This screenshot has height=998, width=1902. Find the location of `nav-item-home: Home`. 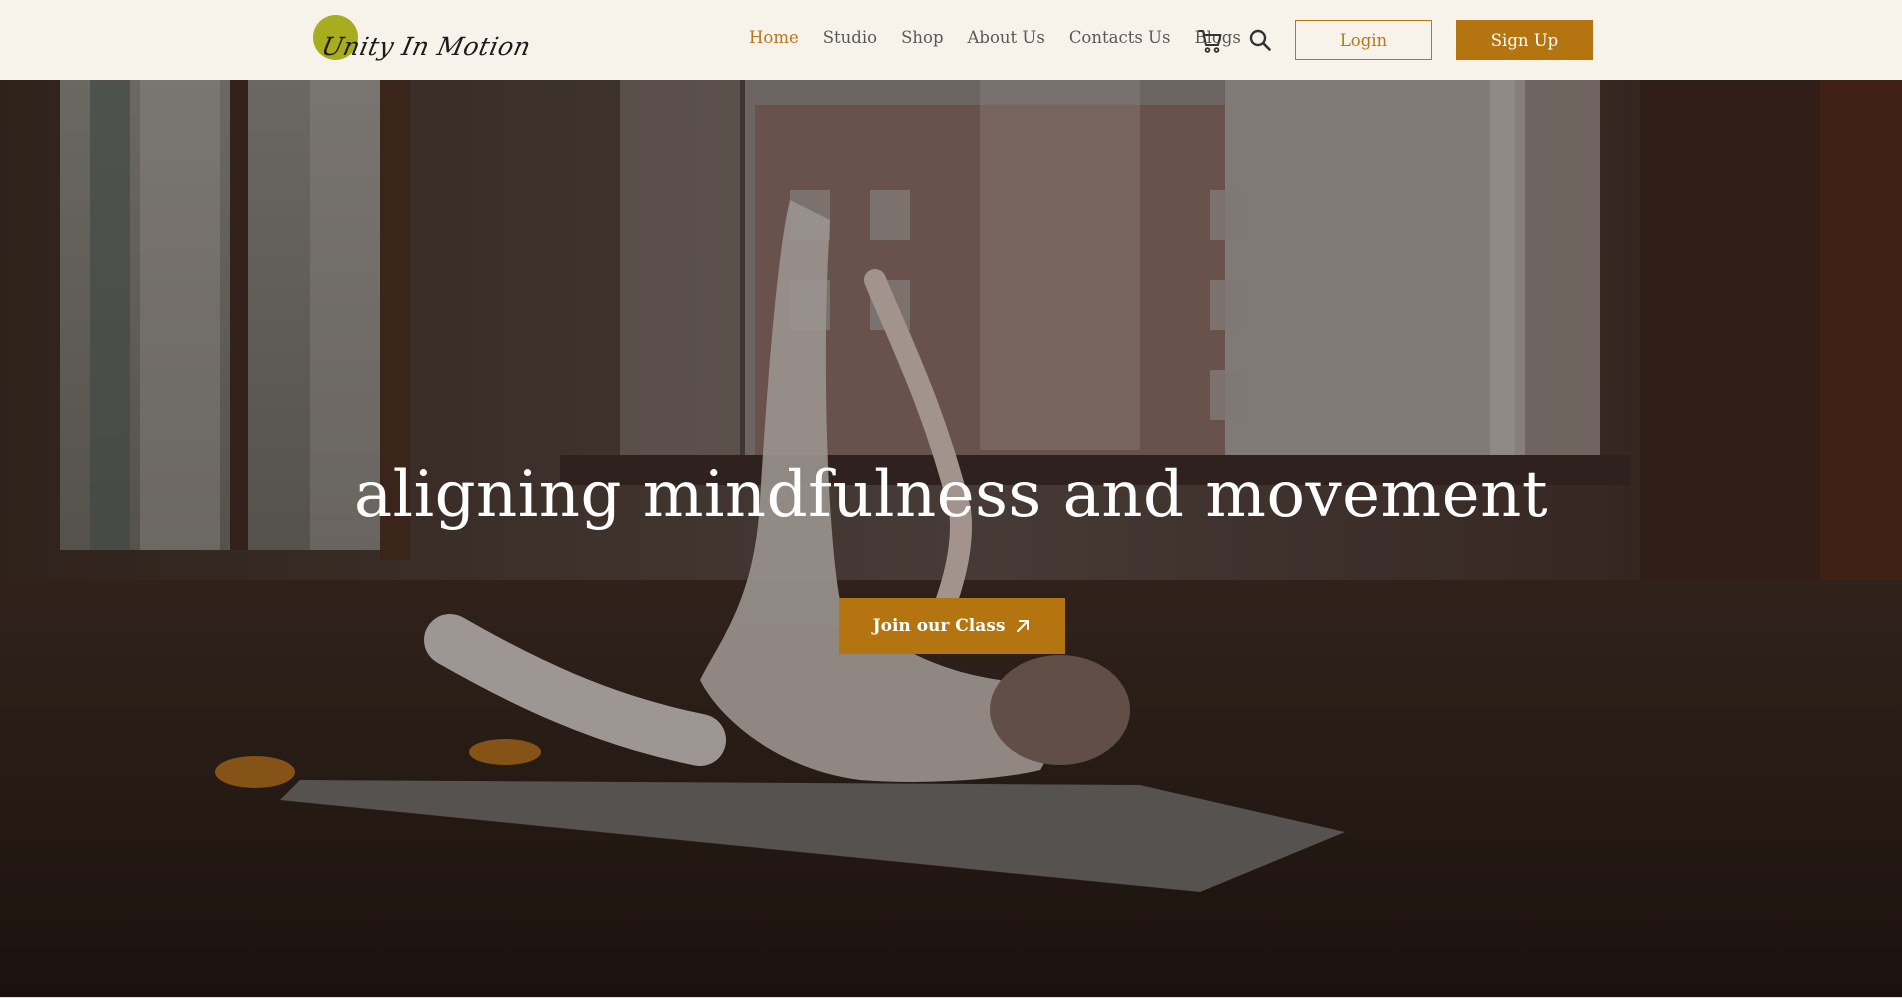

nav-item-home: Home is located at coordinates (774, 37).